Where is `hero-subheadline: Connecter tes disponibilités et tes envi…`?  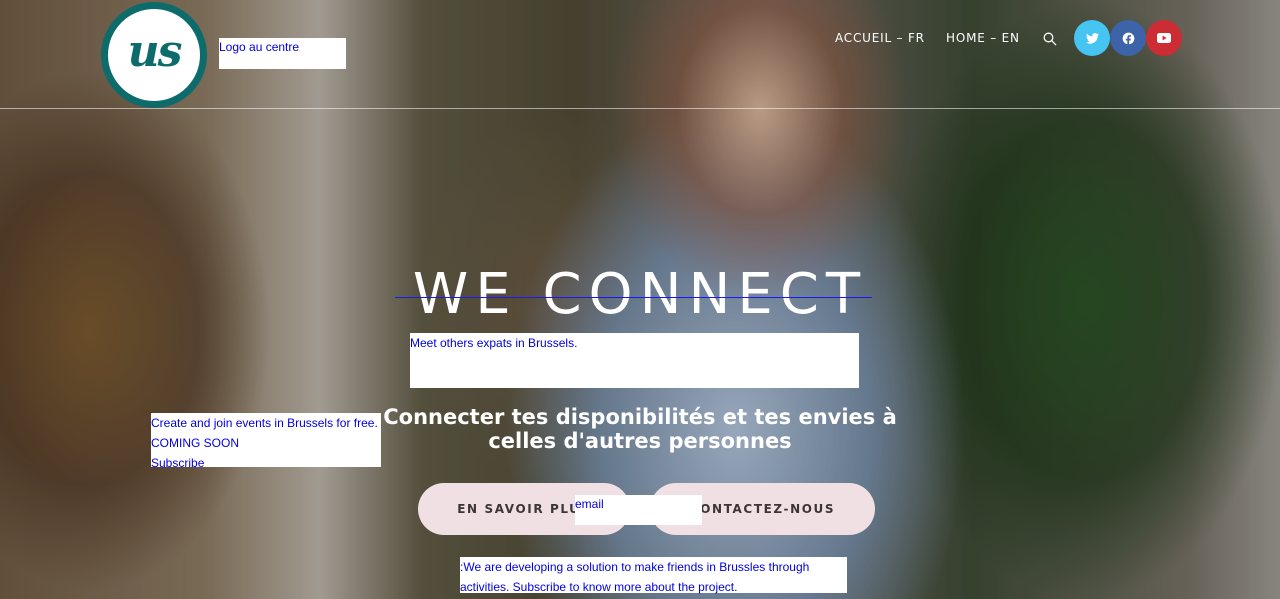
hero-subheadline: Connecter tes disponibilités et tes envi… is located at coordinates (640, 429).